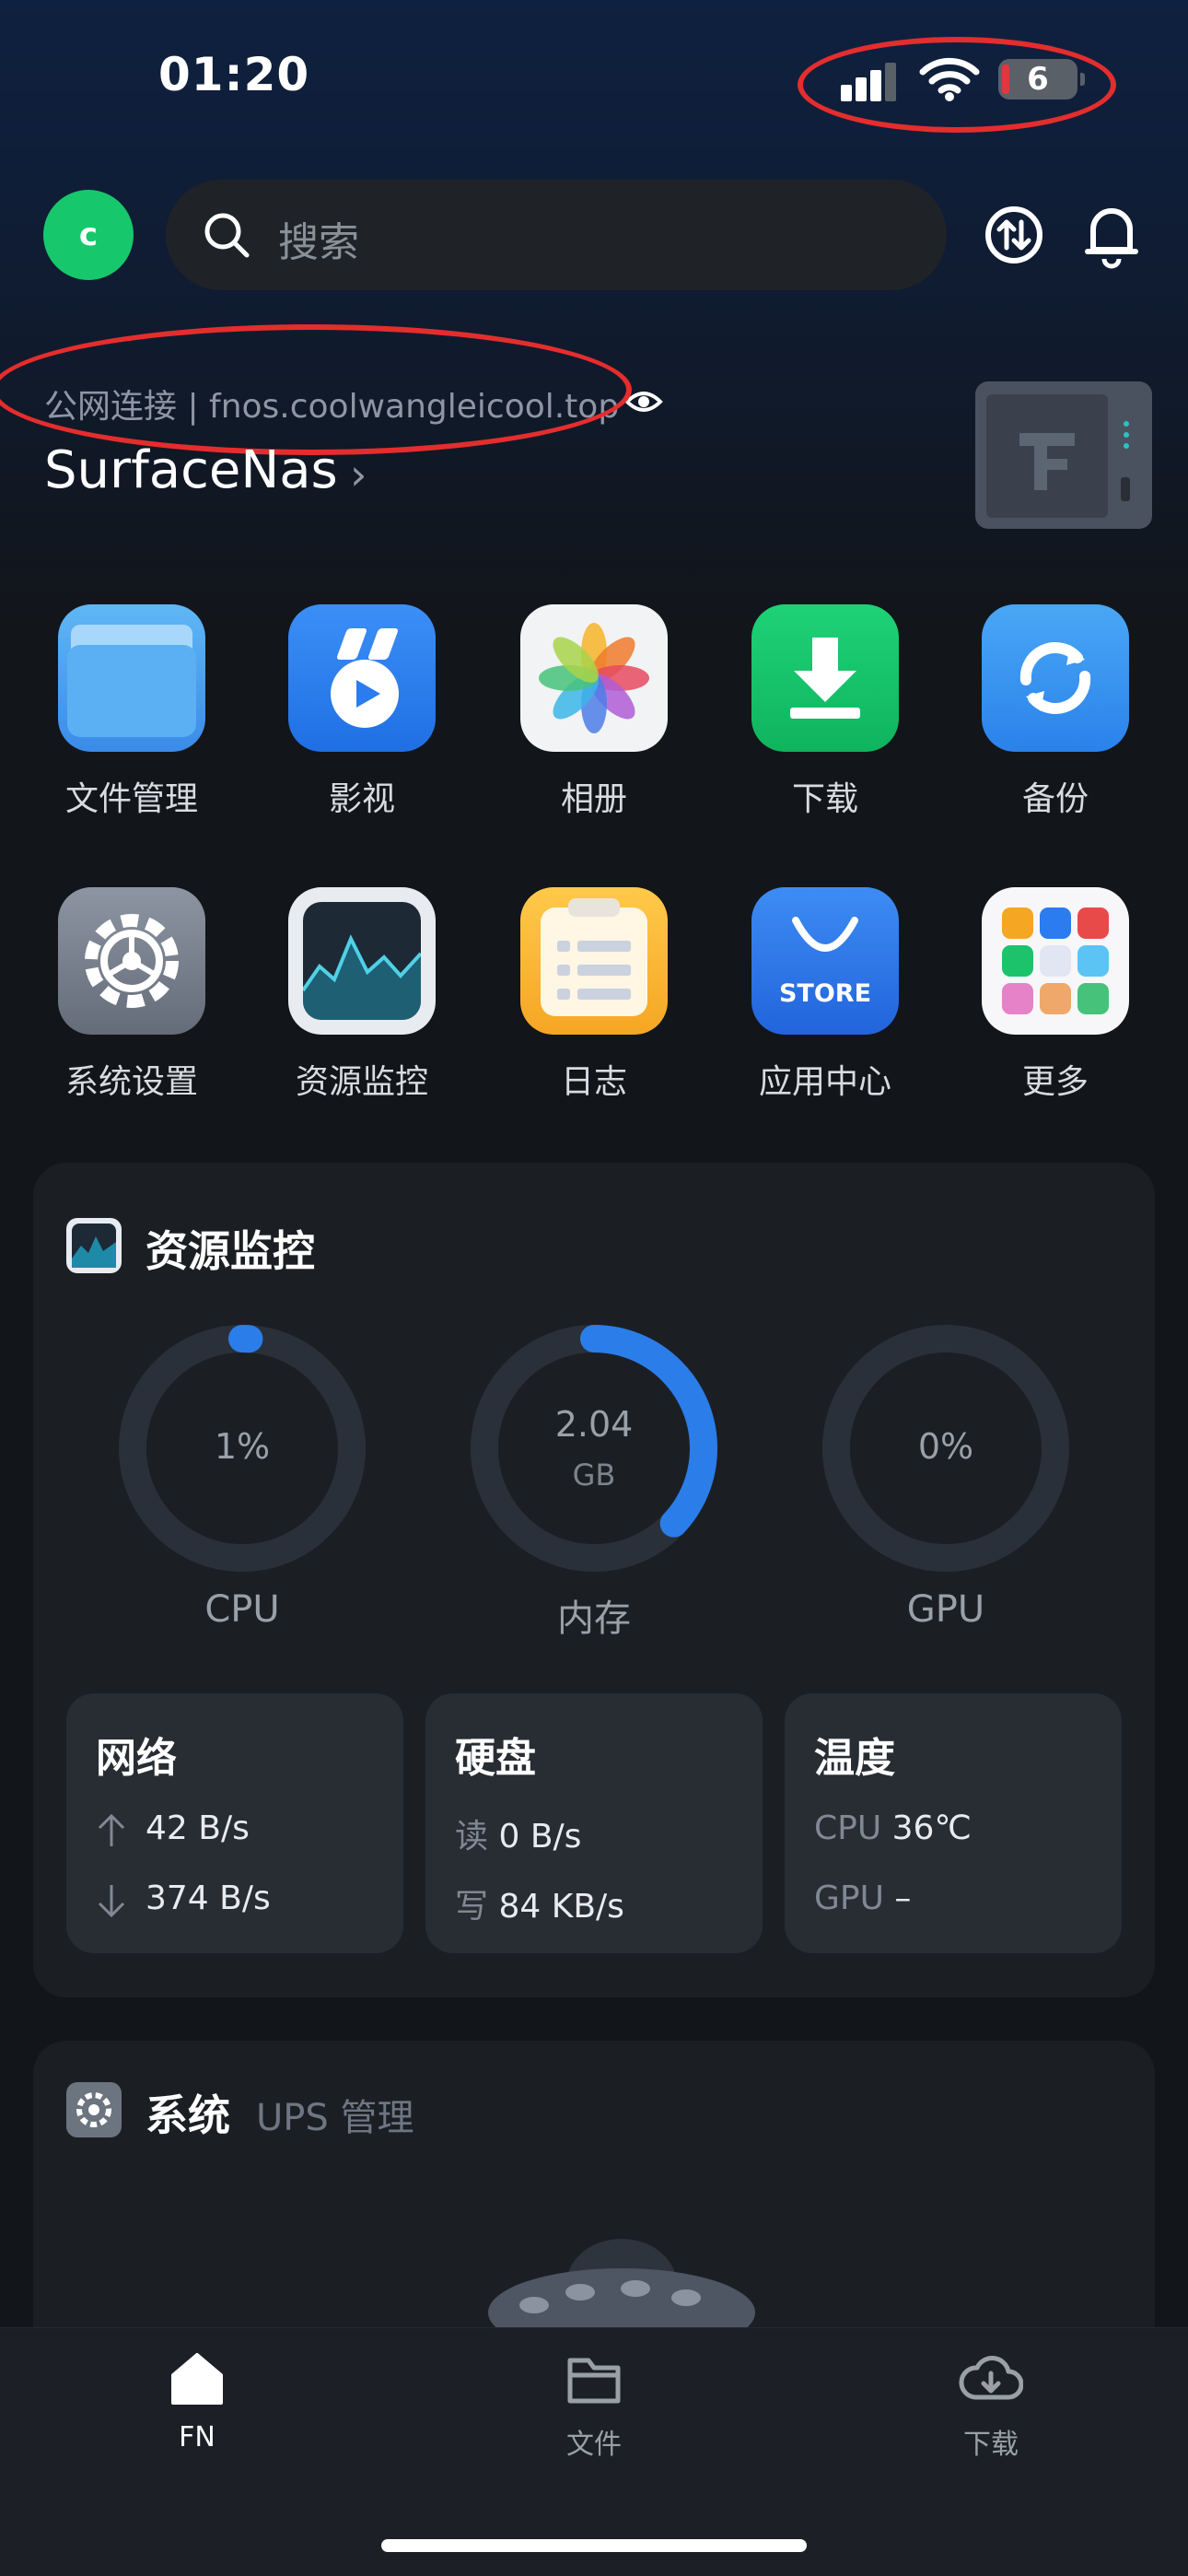  I want to click on gpu-label: GPU, so click(945, 1609).